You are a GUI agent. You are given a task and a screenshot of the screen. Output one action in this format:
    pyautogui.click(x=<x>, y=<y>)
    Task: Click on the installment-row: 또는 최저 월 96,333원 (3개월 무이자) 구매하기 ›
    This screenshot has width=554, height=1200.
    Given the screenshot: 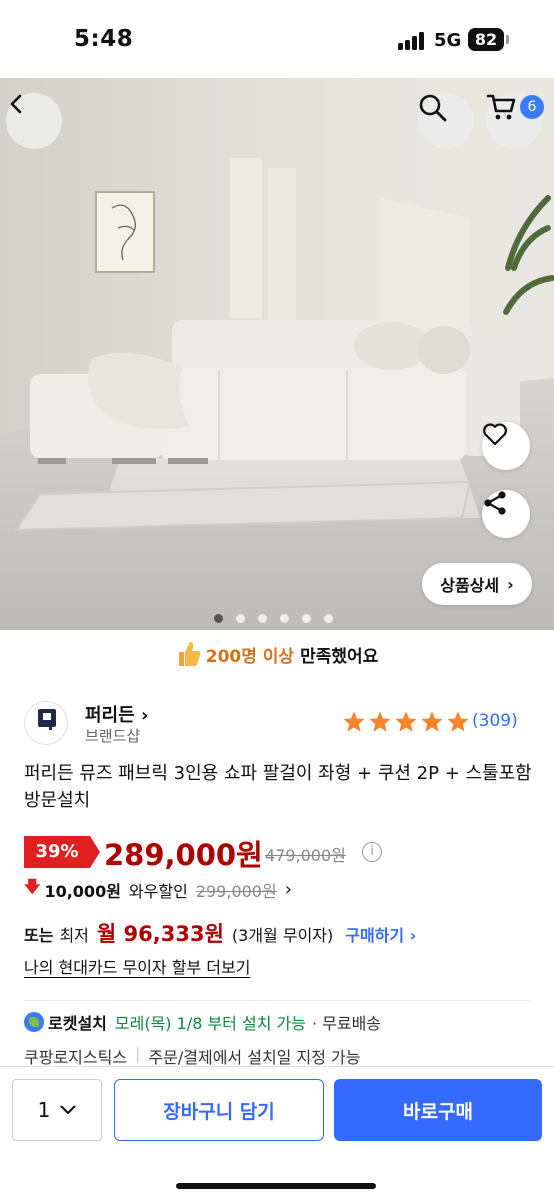 What is the action you would take?
    pyautogui.click(x=220, y=933)
    